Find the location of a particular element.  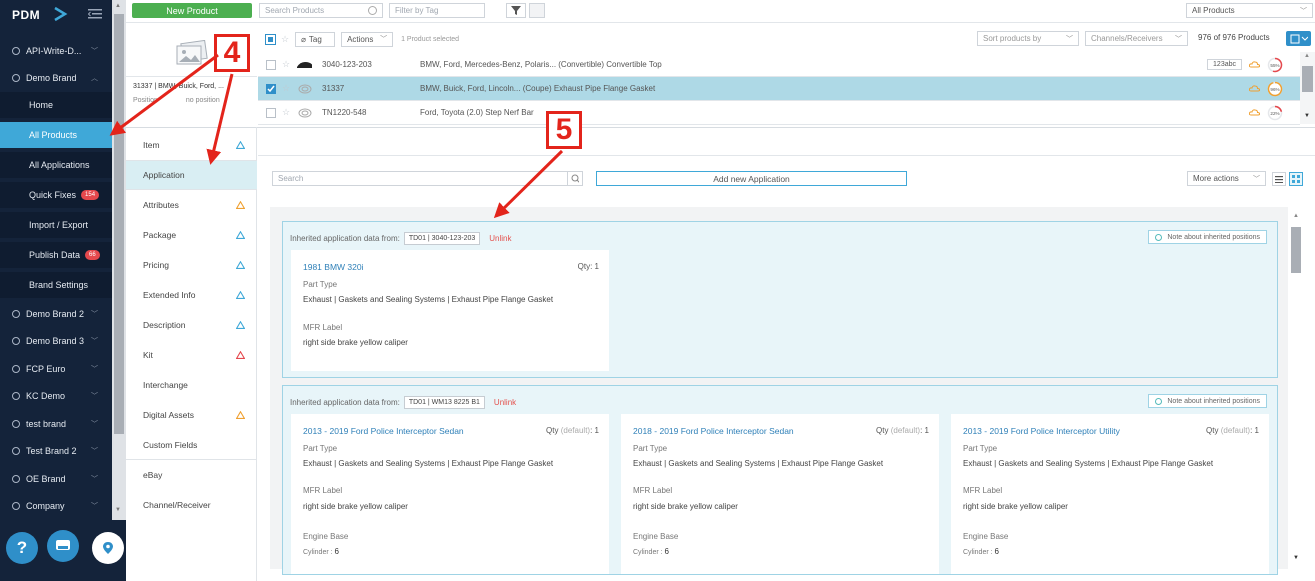

search-products-input: Search Products is located at coordinates (321, 10).